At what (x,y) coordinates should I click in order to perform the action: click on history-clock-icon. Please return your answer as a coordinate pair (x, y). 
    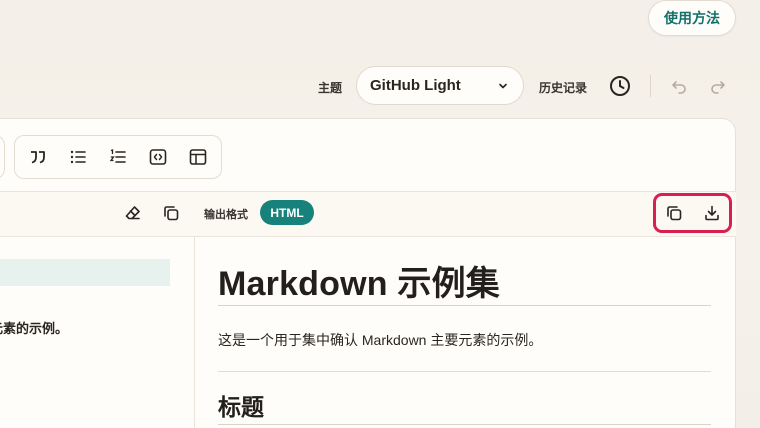
    Looking at the image, I should click on (620, 86).